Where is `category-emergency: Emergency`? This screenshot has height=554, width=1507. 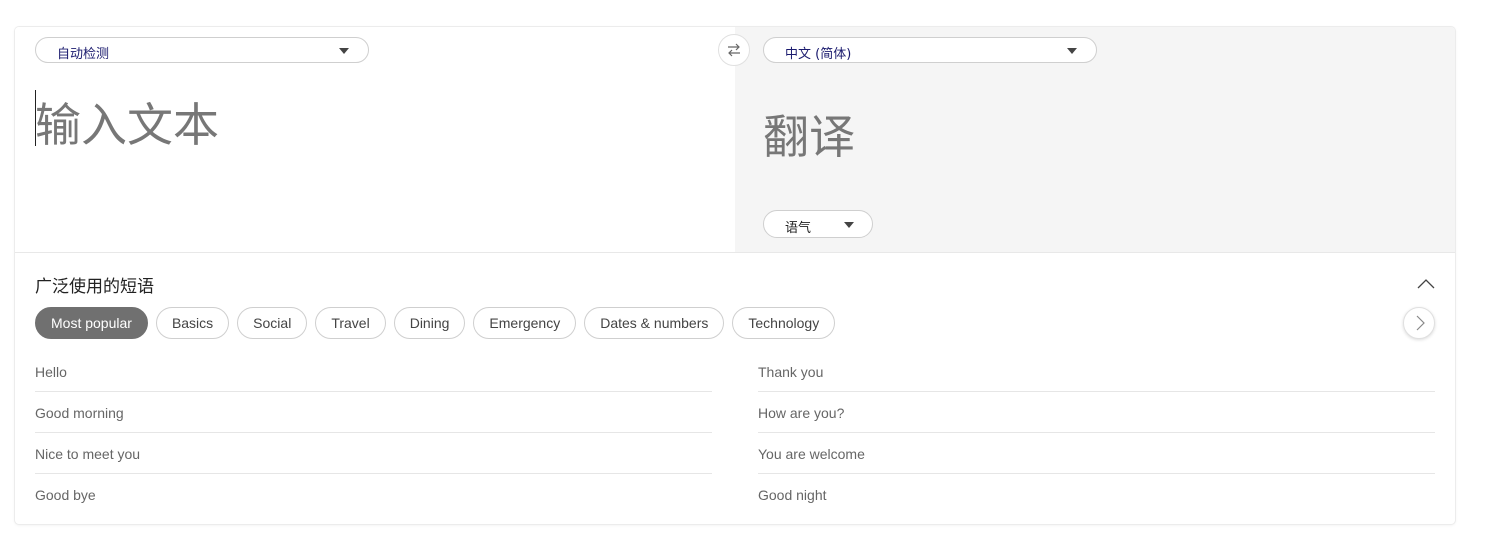 category-emergency: Emergency is located at coordinates (525, 323).